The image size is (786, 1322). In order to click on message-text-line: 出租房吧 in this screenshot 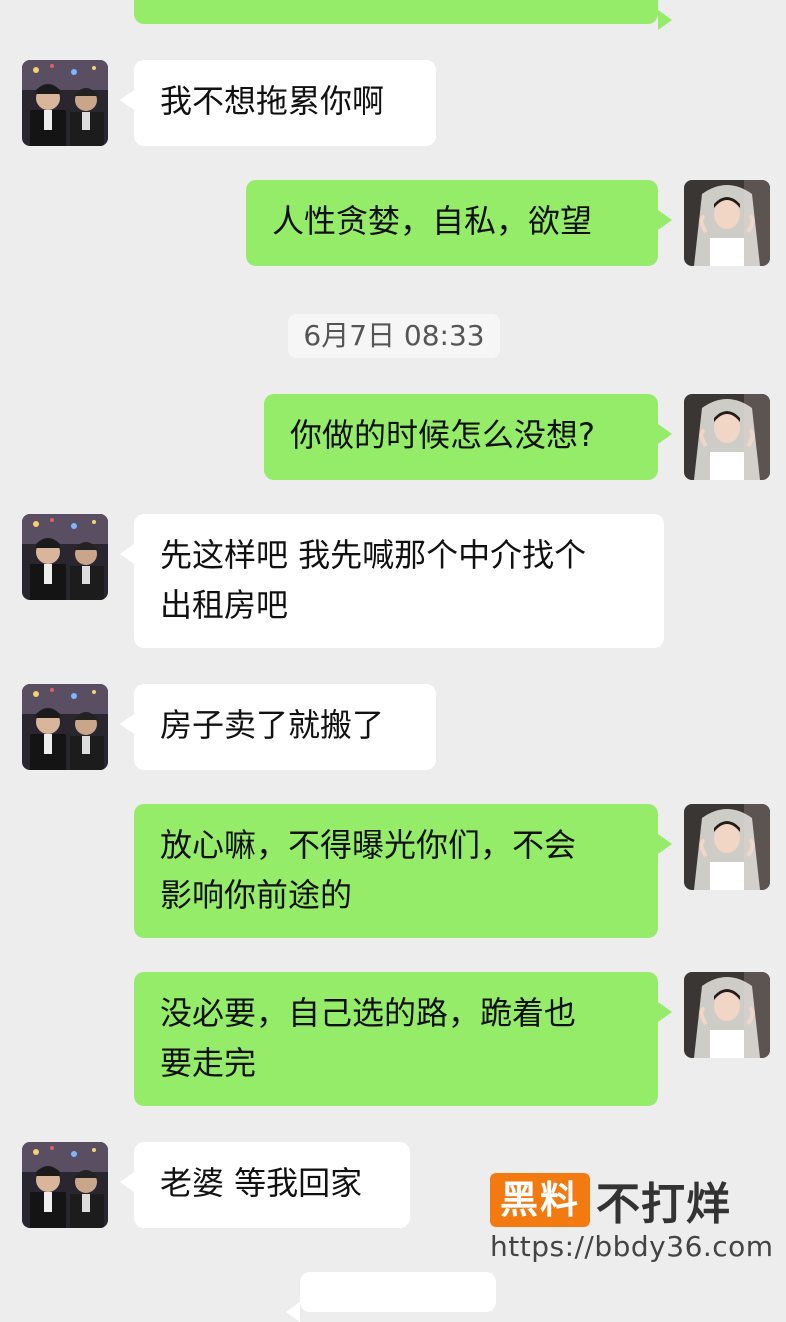, I will do `click(224, 605)`.